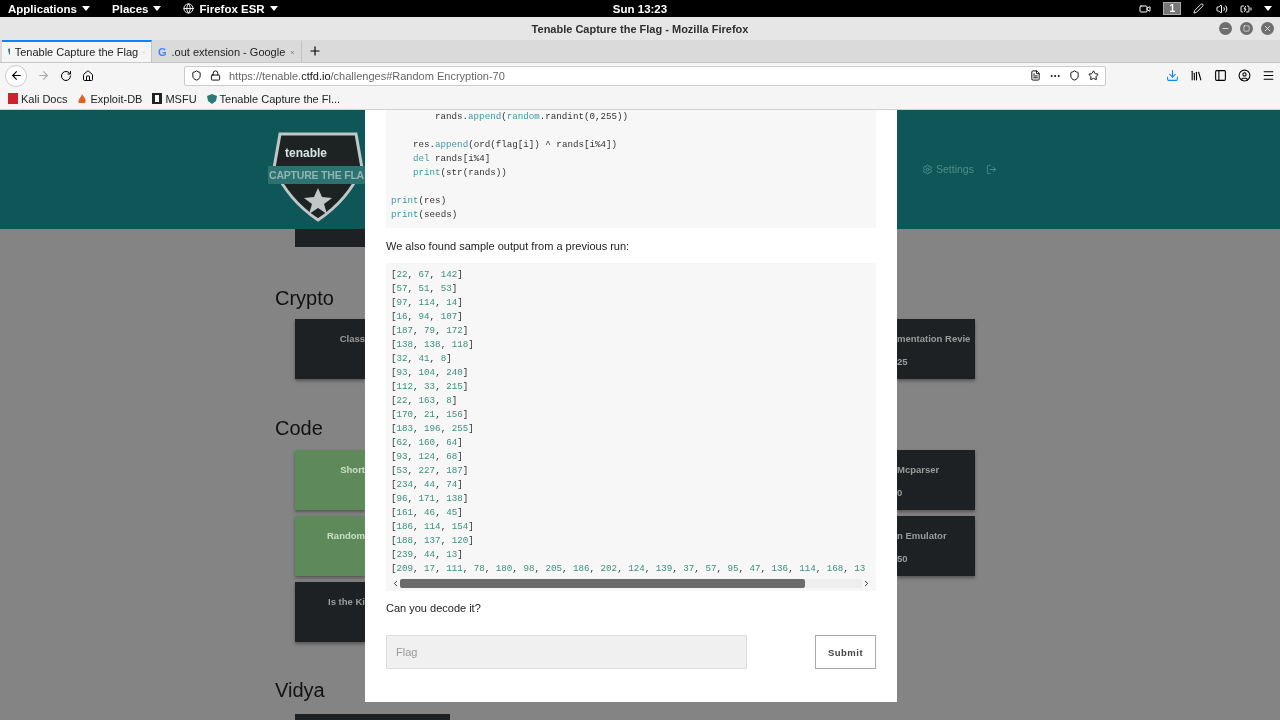 Image resolution: width=1280 pixels, height=720 pixels. What do you see at coordinates (82, 98) in the screenshot?
I see `flame-icon` at bounding box center [82, 98].